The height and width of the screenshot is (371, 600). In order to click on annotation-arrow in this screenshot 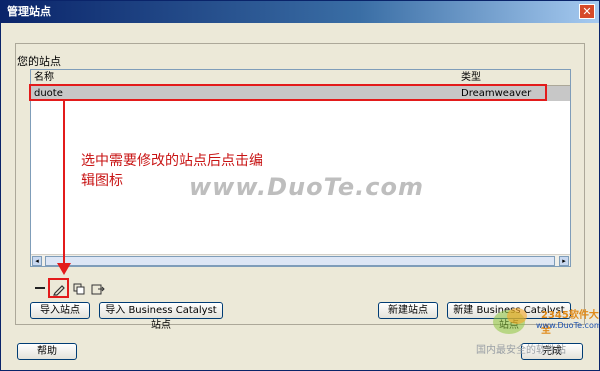, I will do `click(64, 184)`.